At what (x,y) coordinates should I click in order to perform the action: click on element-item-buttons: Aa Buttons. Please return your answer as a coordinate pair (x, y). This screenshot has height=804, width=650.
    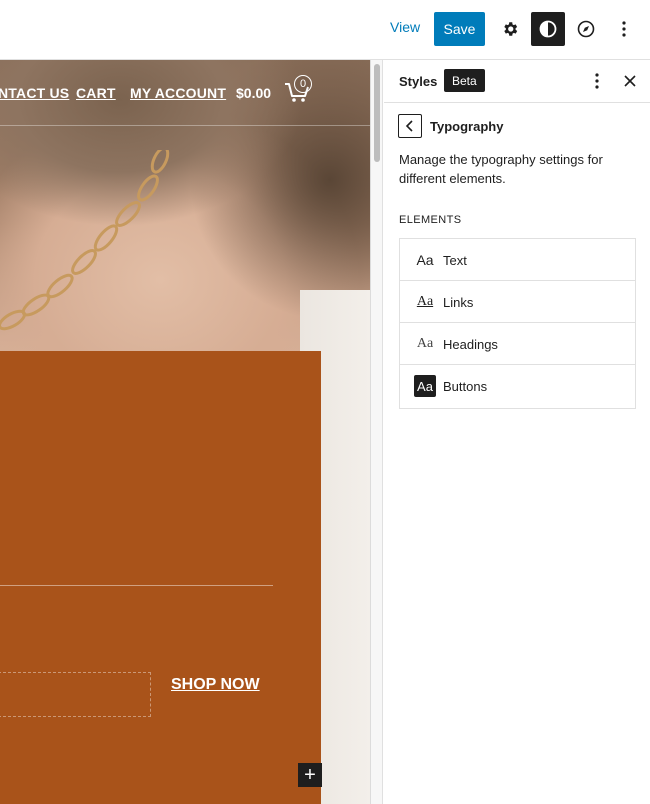
    Looking at the image, I should click on (517, 386).